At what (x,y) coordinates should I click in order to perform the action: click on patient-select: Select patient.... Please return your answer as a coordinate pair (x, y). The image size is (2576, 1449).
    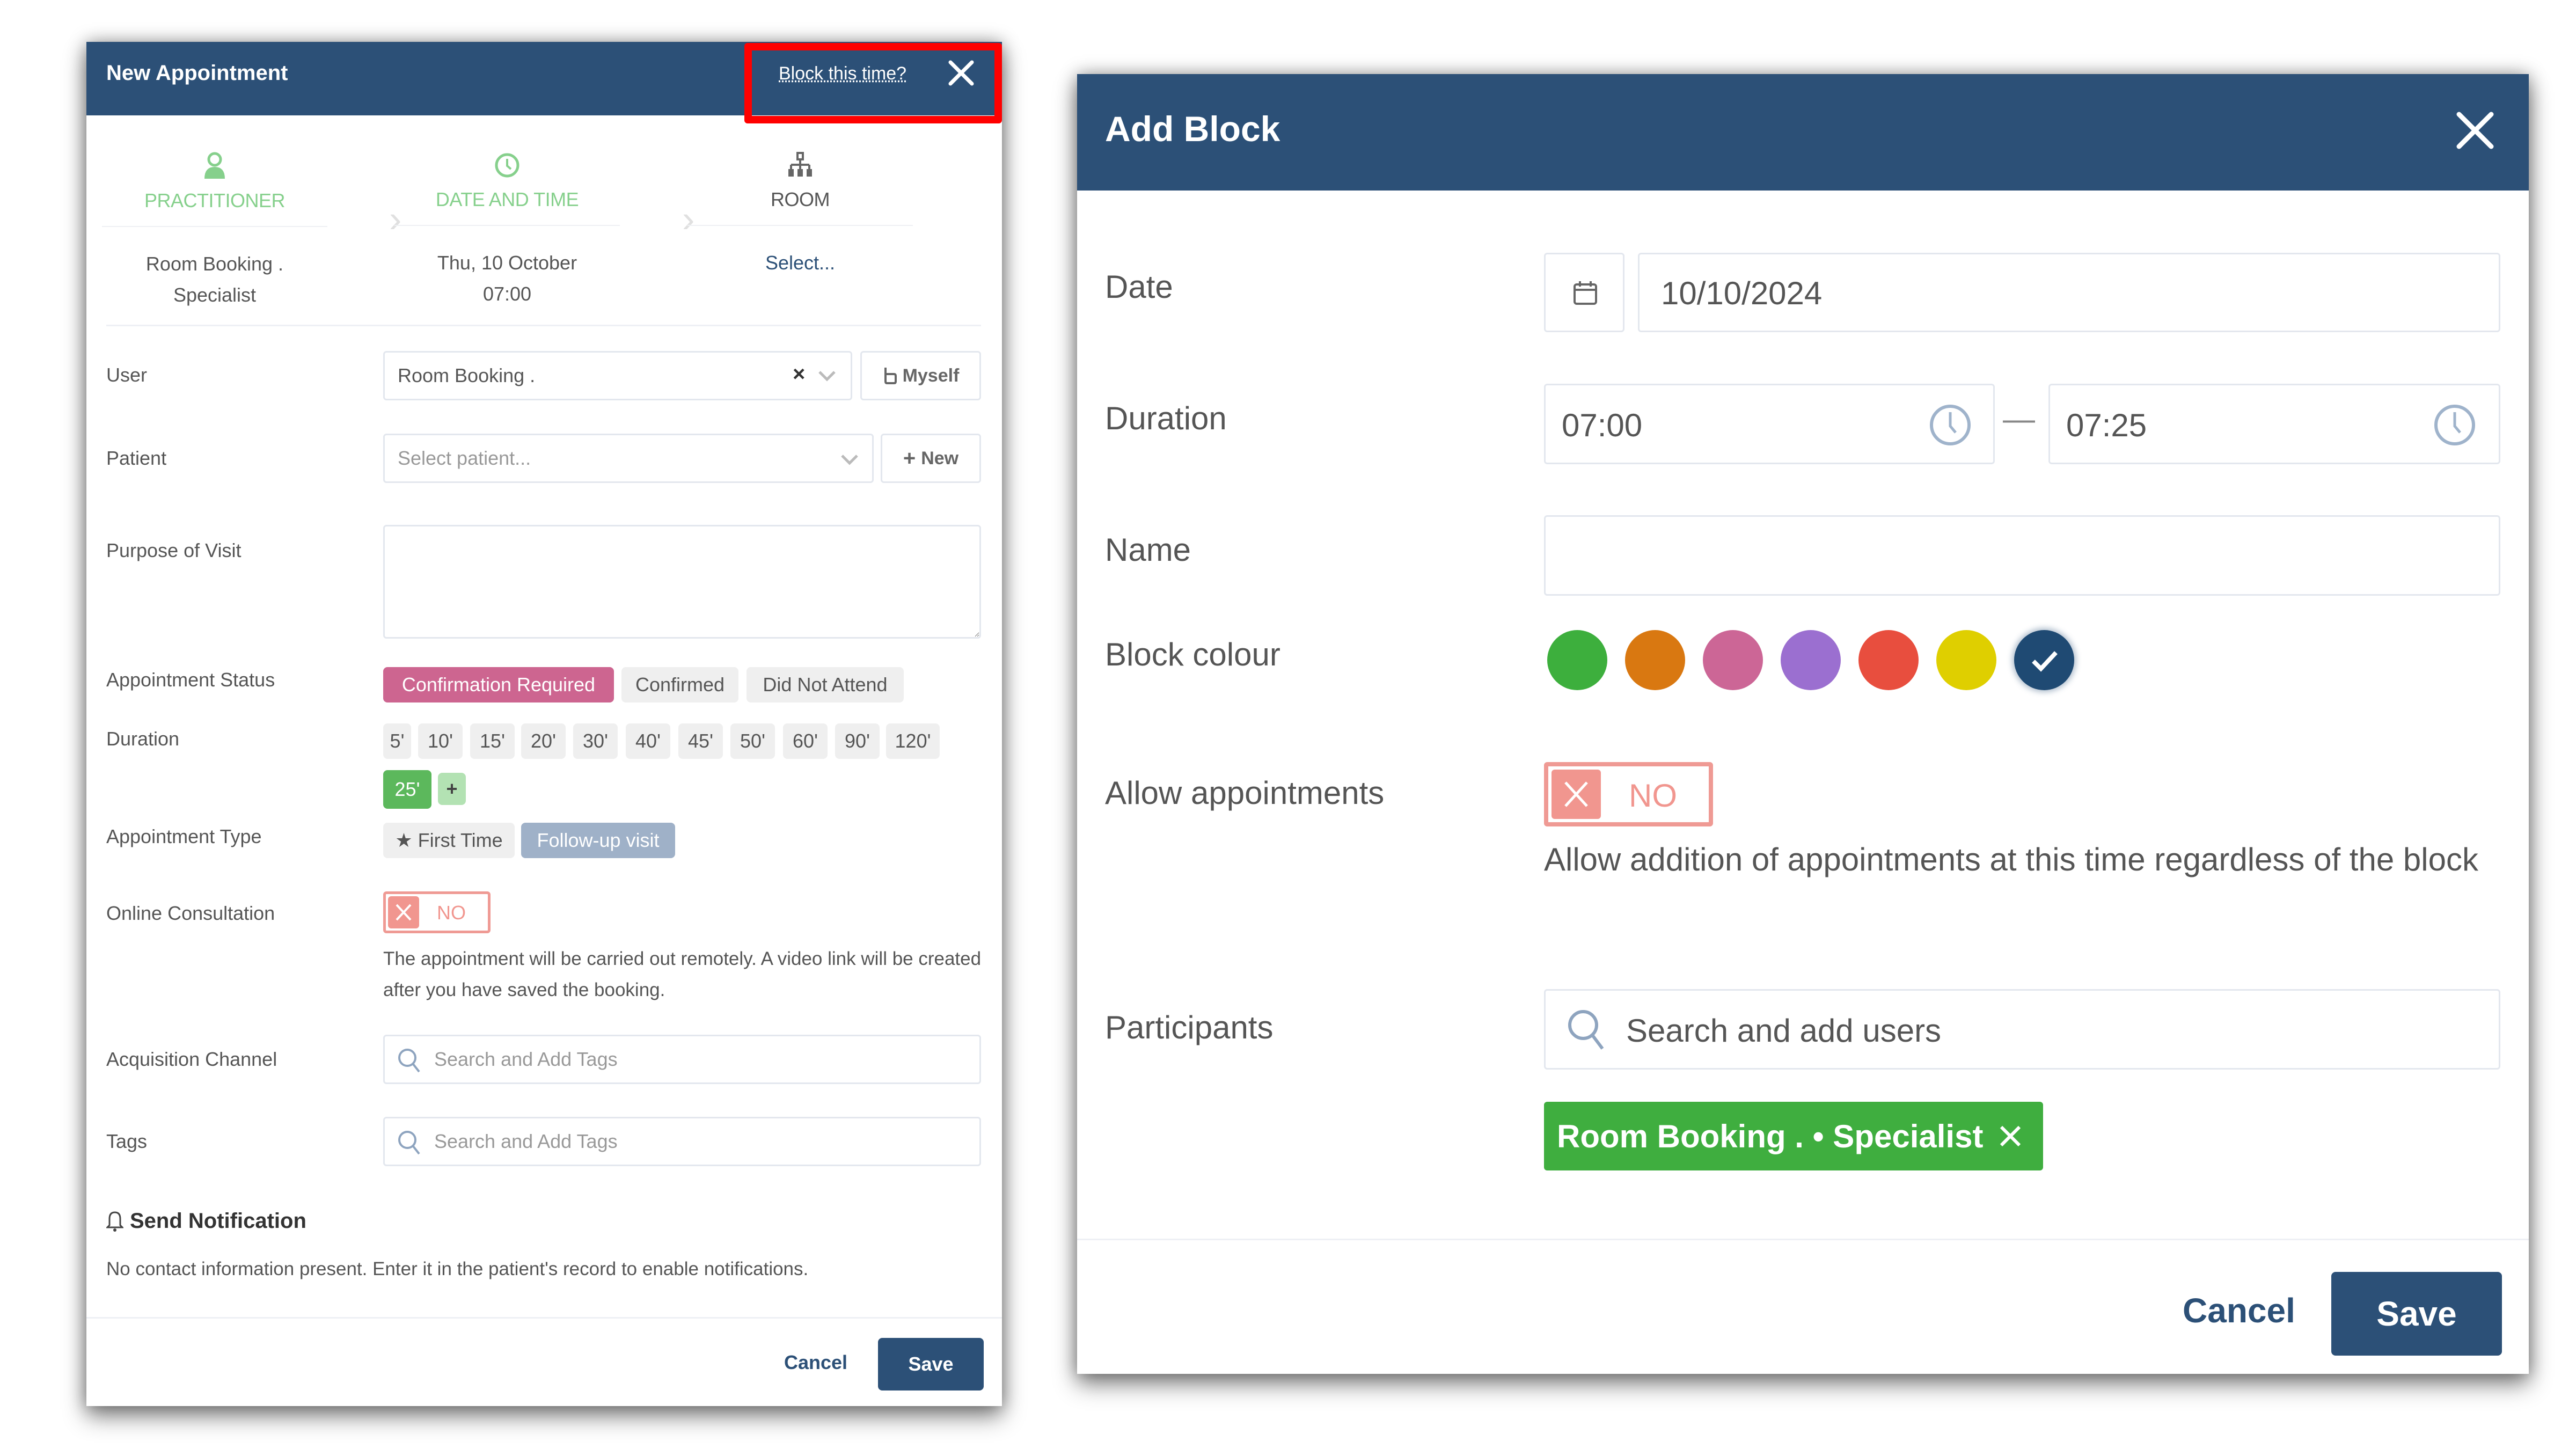
    Looking at the image, I should click on (628, 458).